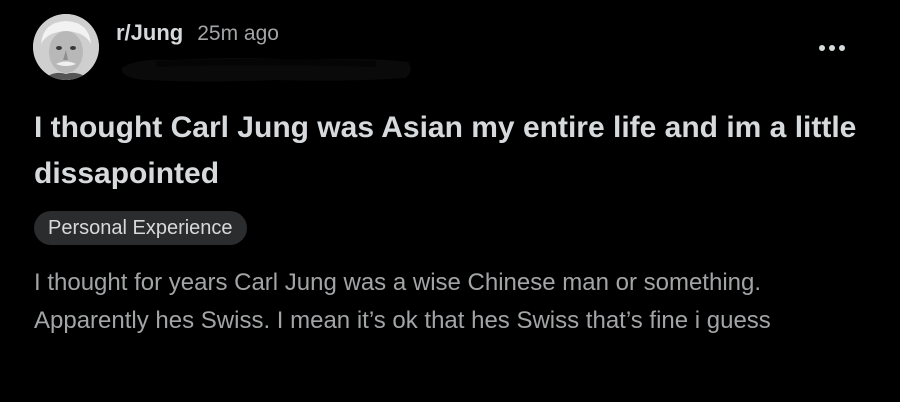 The width and height of the screenshot is (900, 402). I want to click on more-options-icon, so click(832, 48).